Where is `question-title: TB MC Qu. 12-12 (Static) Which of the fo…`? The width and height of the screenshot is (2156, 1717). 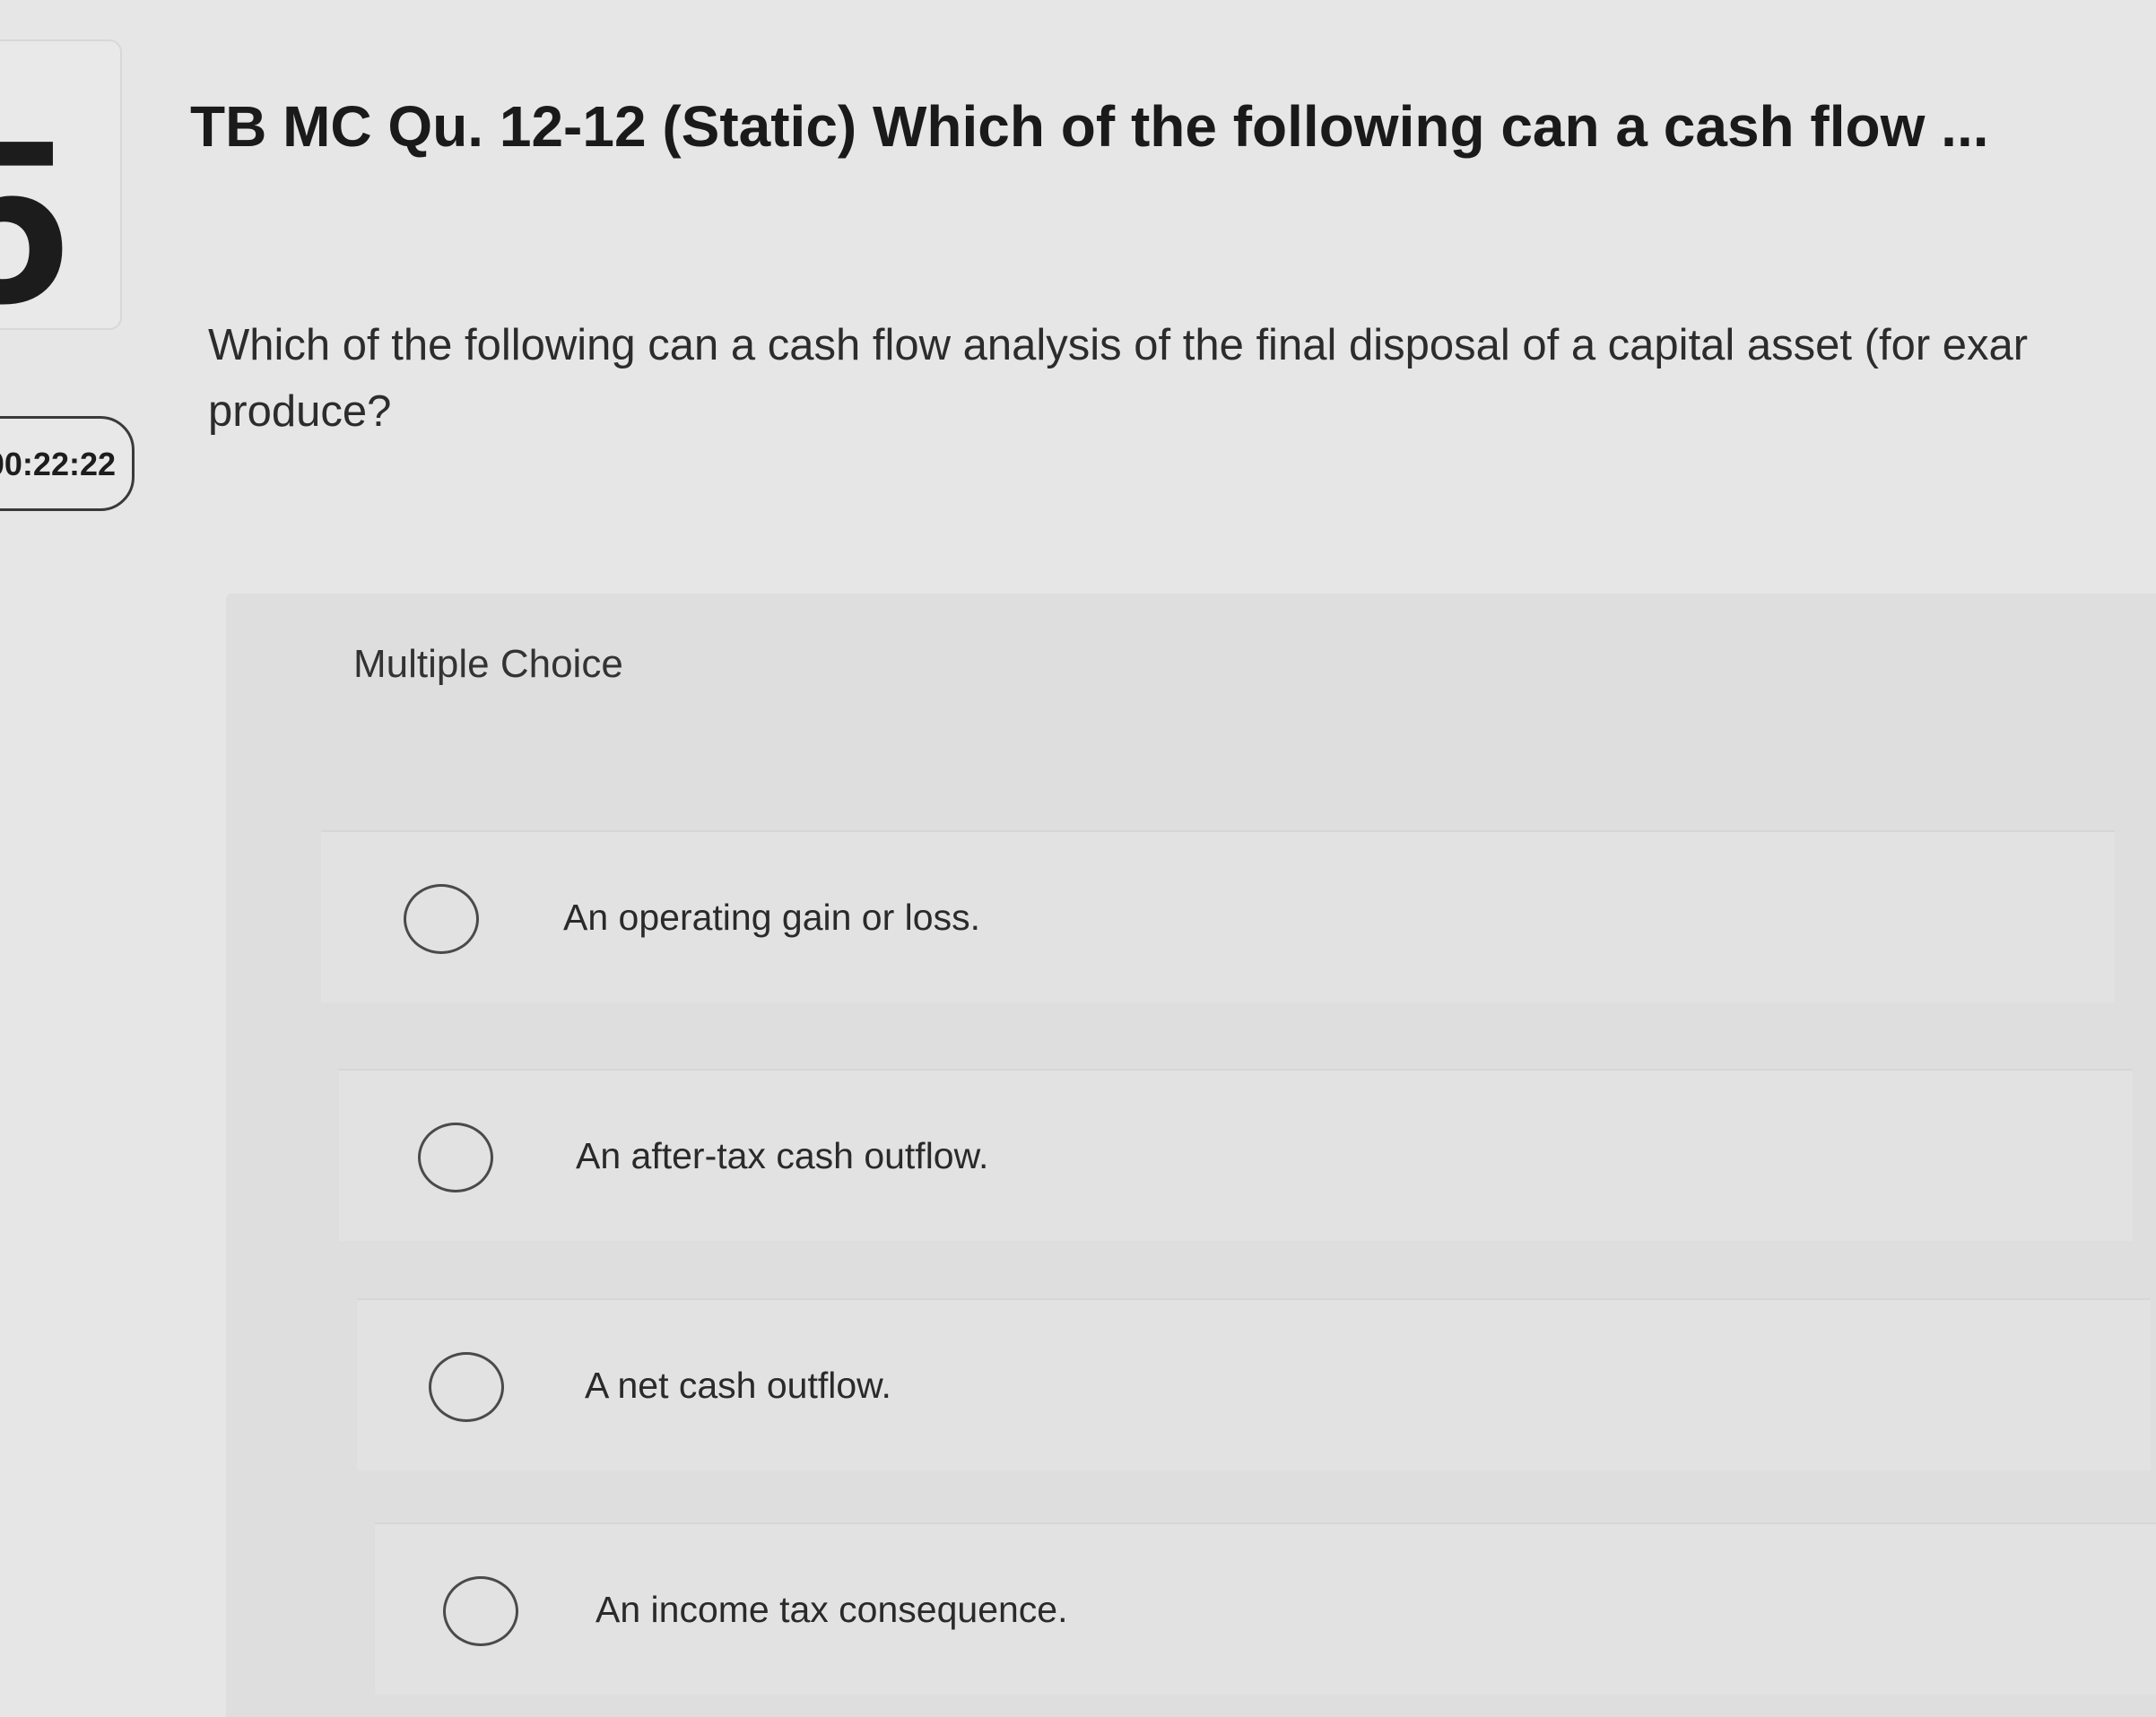
question-title: TB MC Qu. 12-12 (Static) Which of the fo… is located at coordinates (1089, 127).